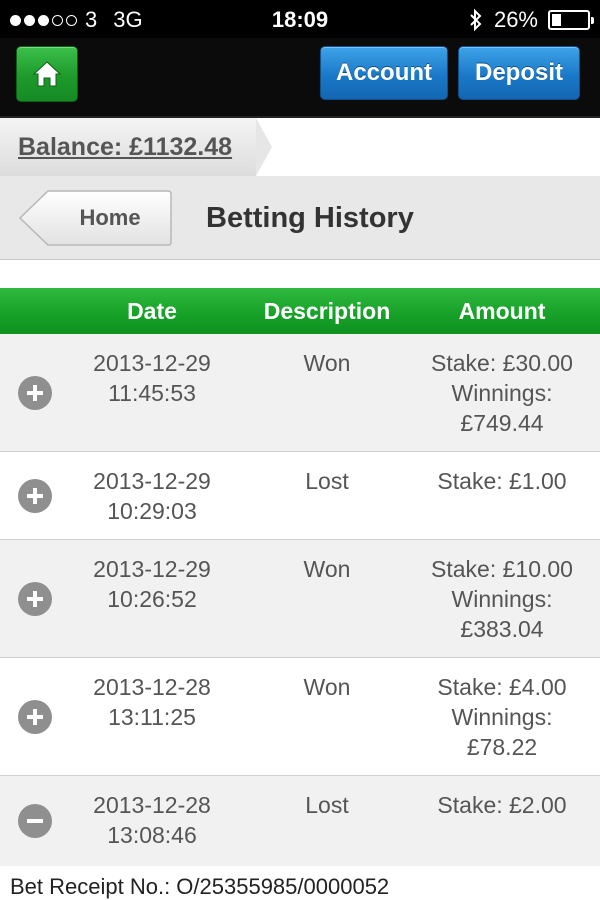  I want to click on bet-amount: Stake: £1.00, so click(502, 481).